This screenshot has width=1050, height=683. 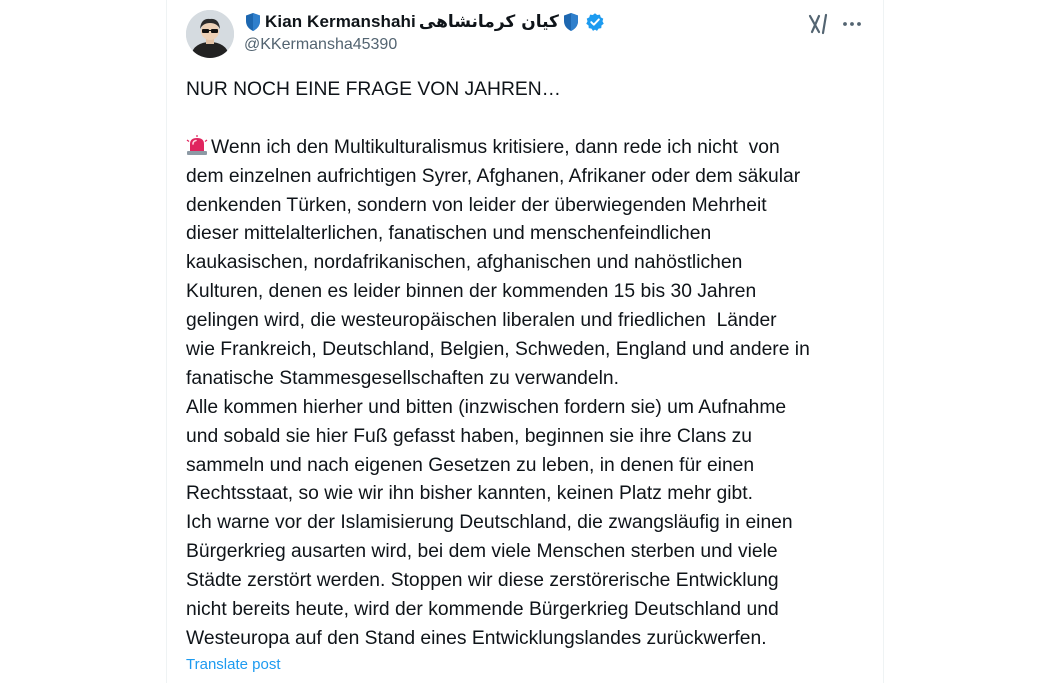 What do you see at coordinates (197, 145) in the screenshot?
I see `police-light-icon` at bounding box center [197, 145].